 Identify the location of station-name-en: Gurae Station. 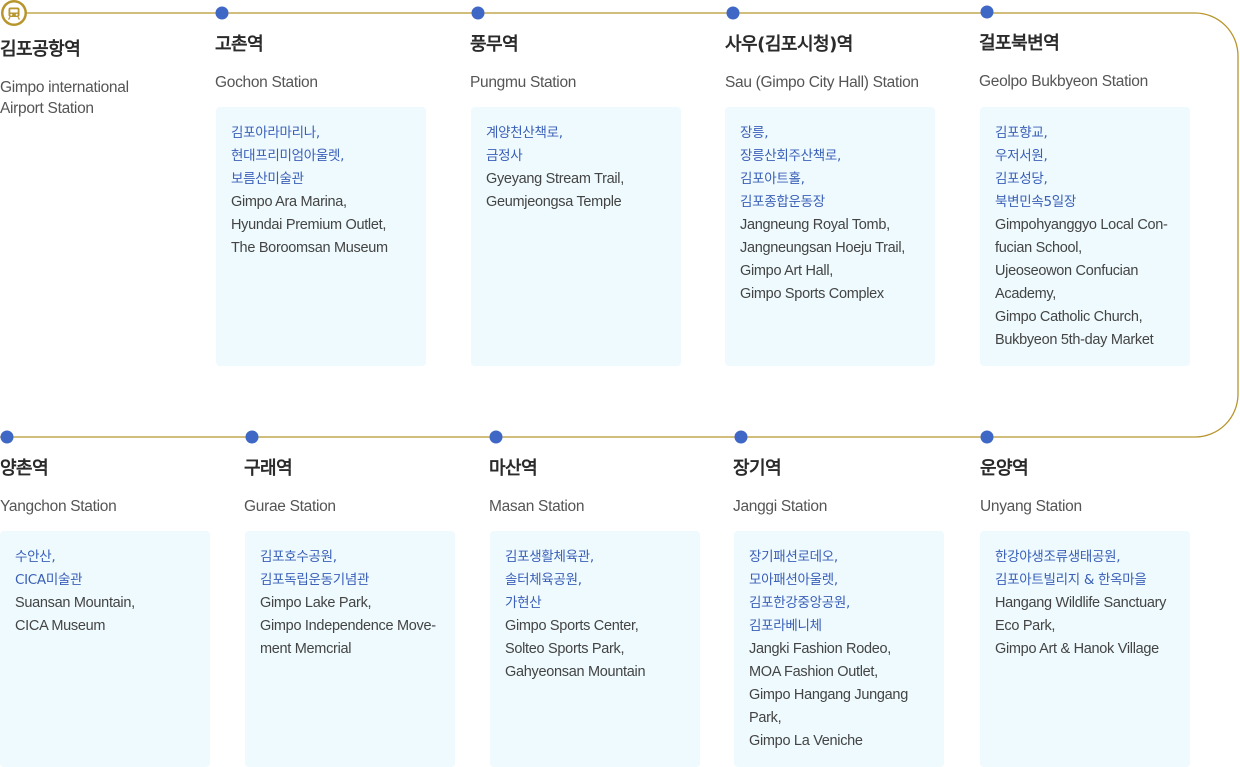
(290, 506).